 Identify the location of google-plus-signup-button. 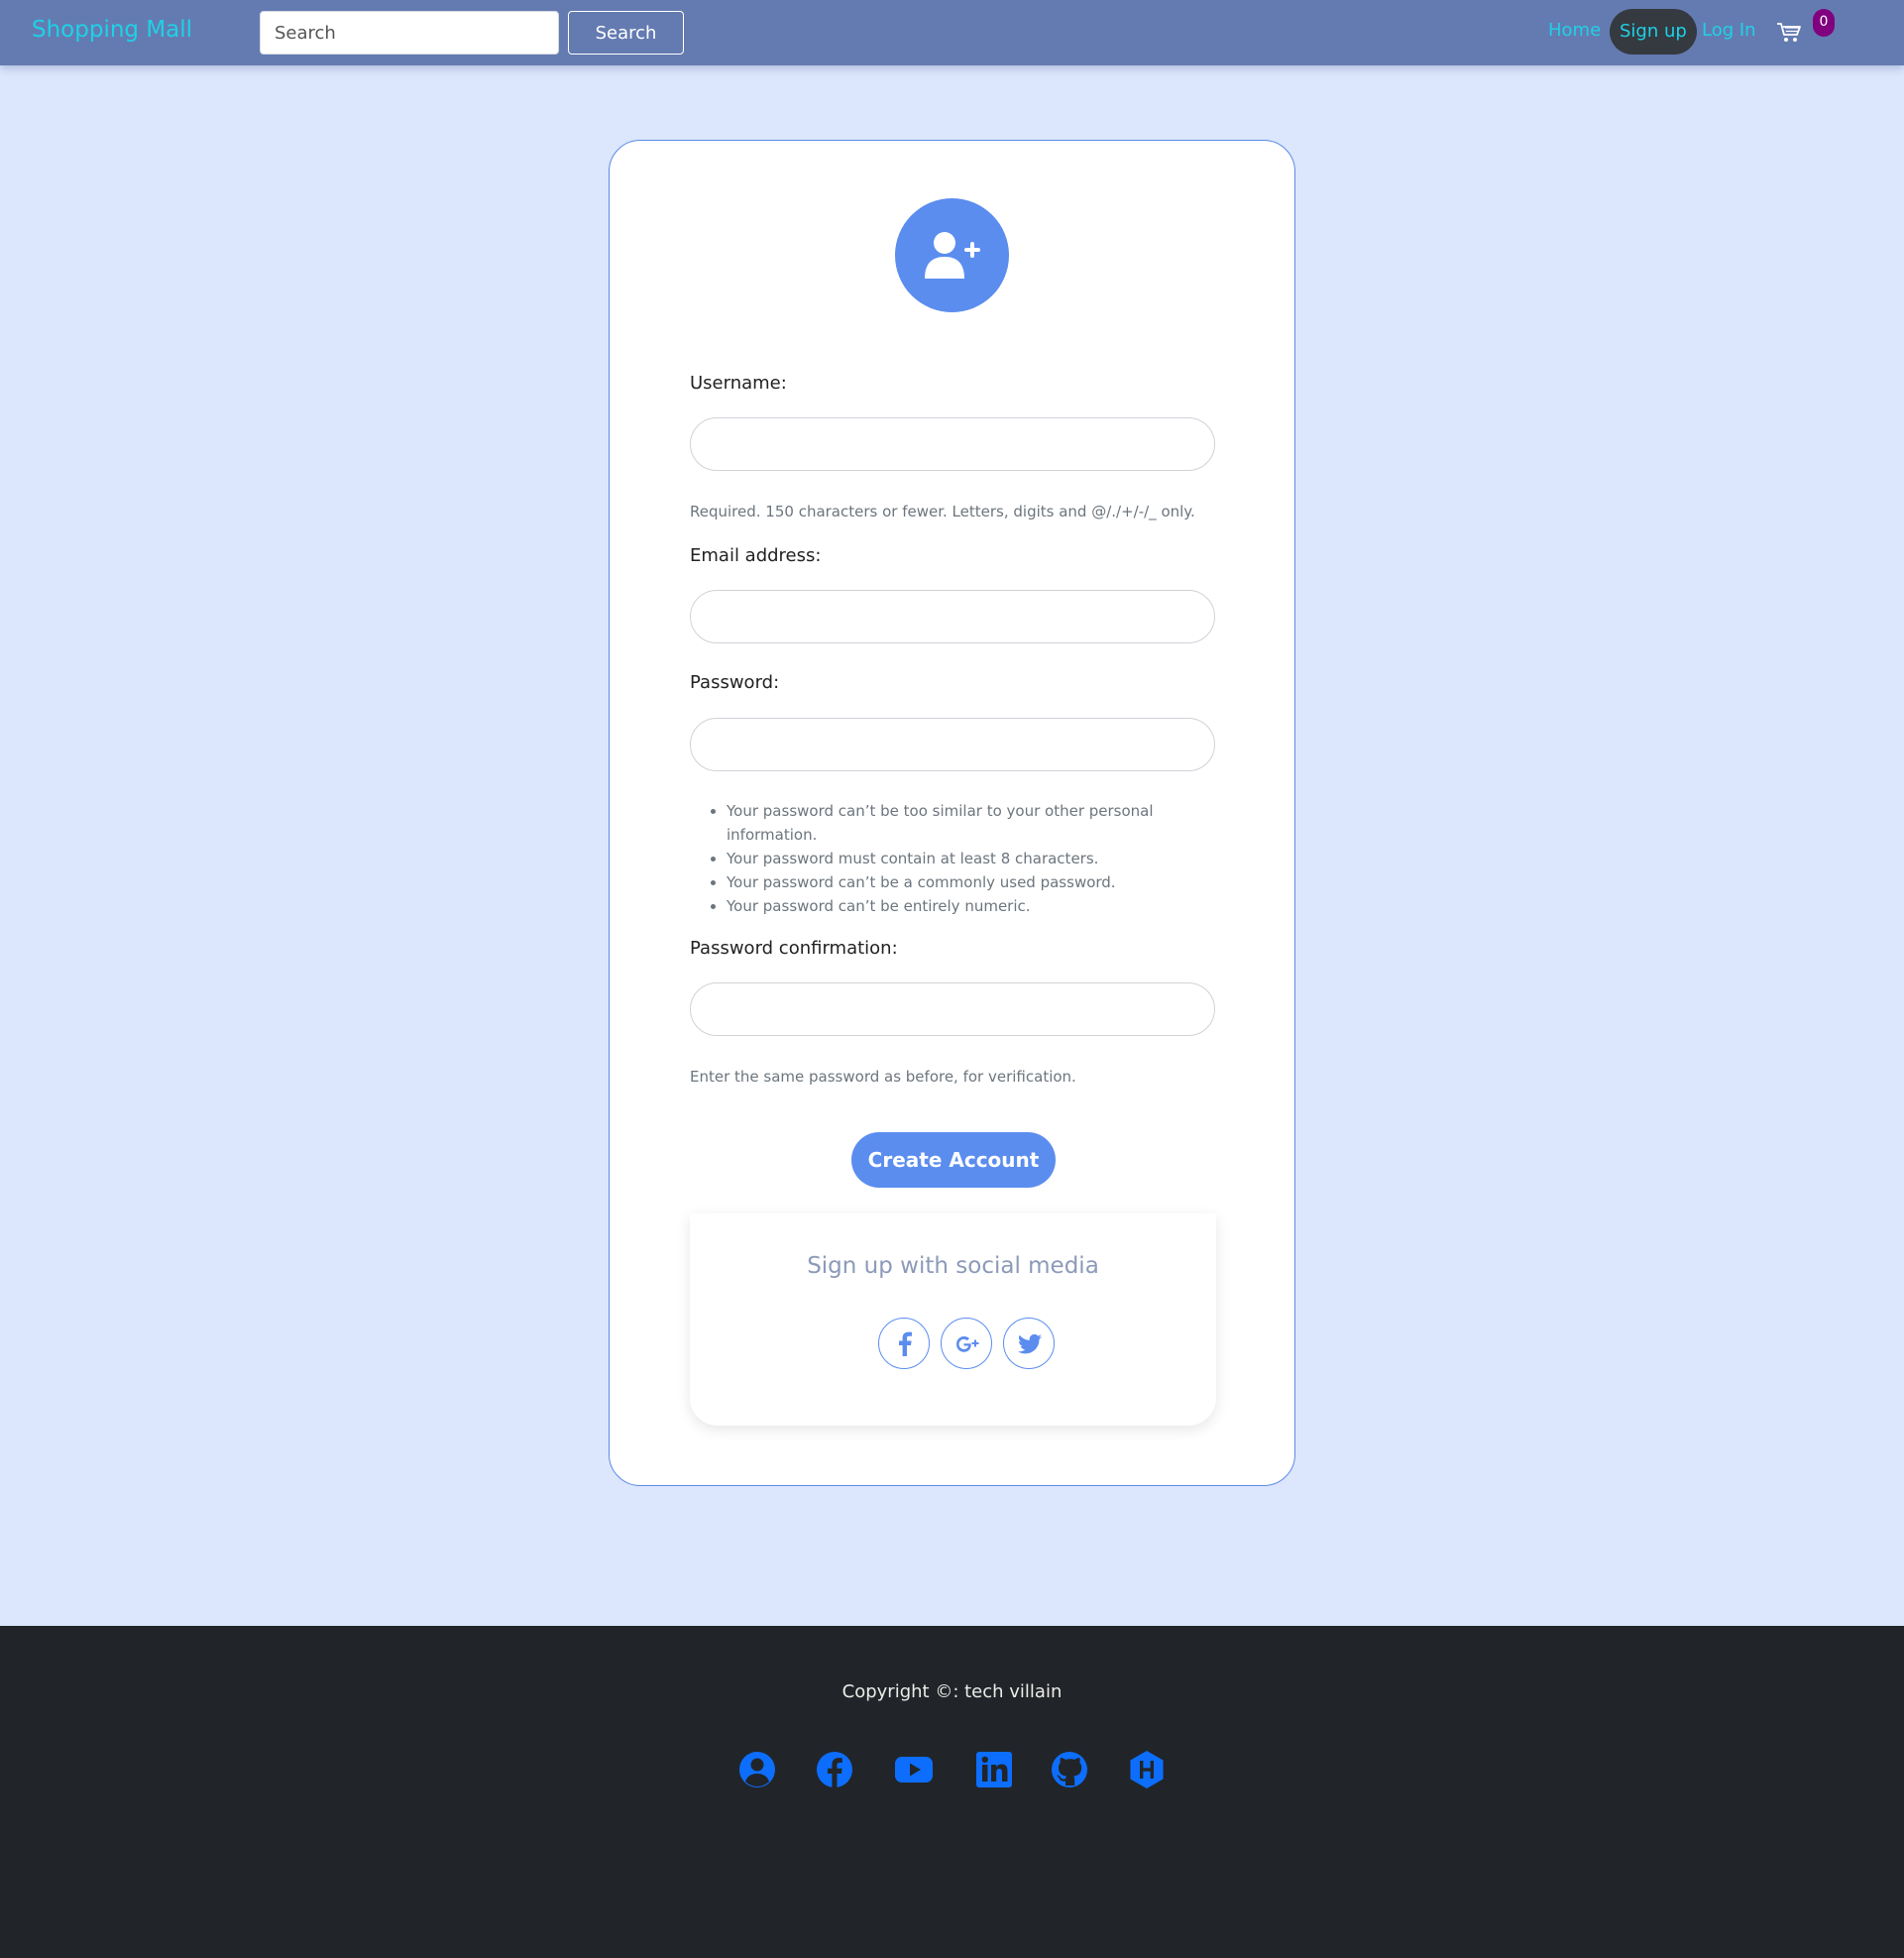
(966, 1343).